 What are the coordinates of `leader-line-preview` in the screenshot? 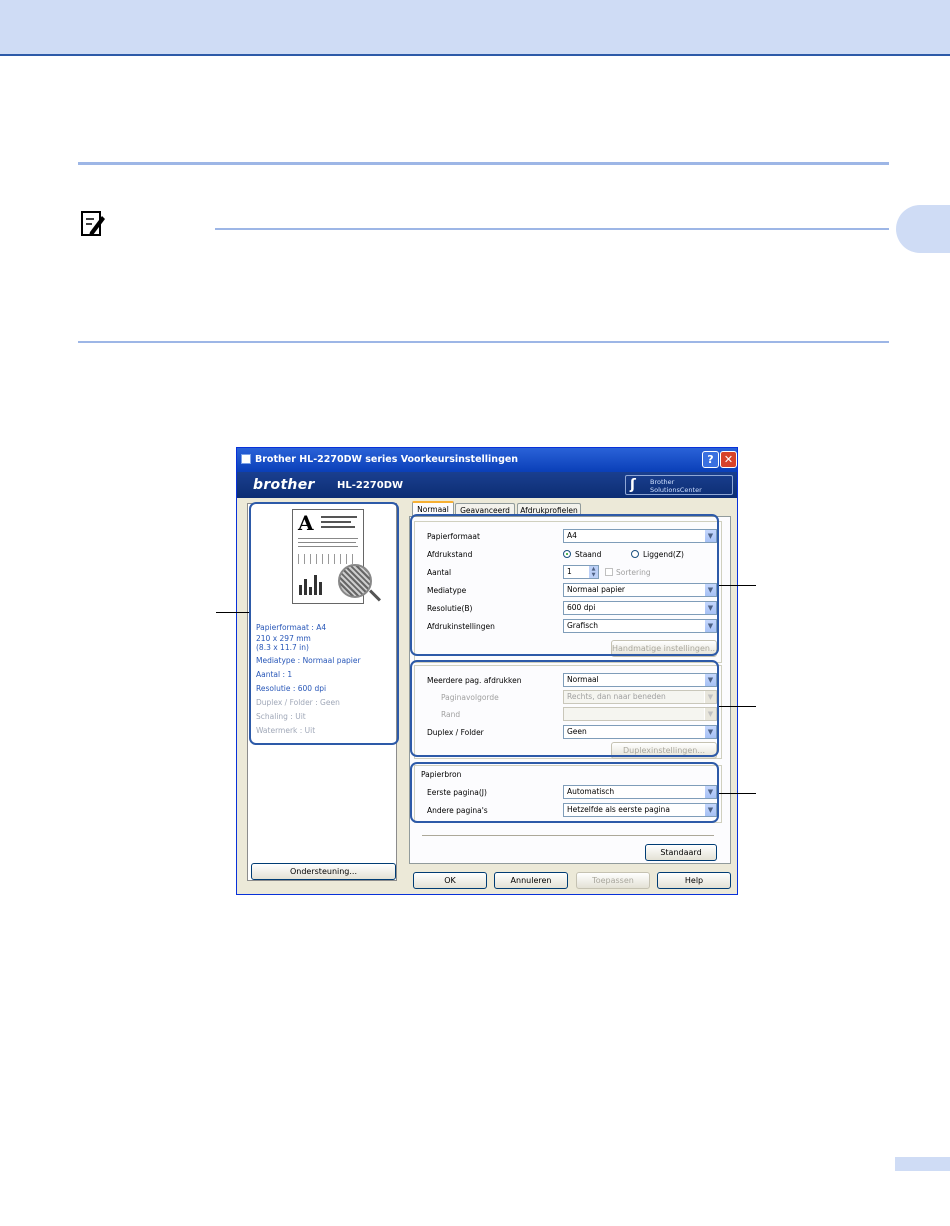 It's located at (232, 612).